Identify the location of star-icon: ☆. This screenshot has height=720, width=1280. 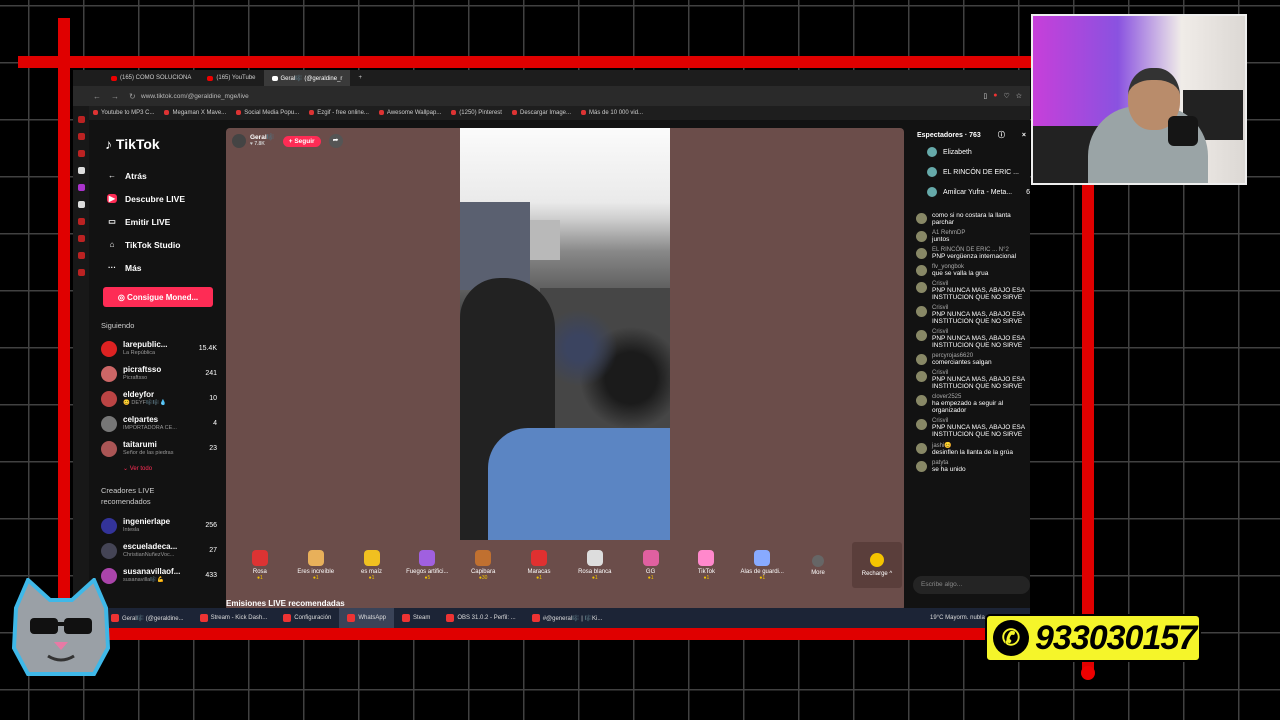
(1019, 96).